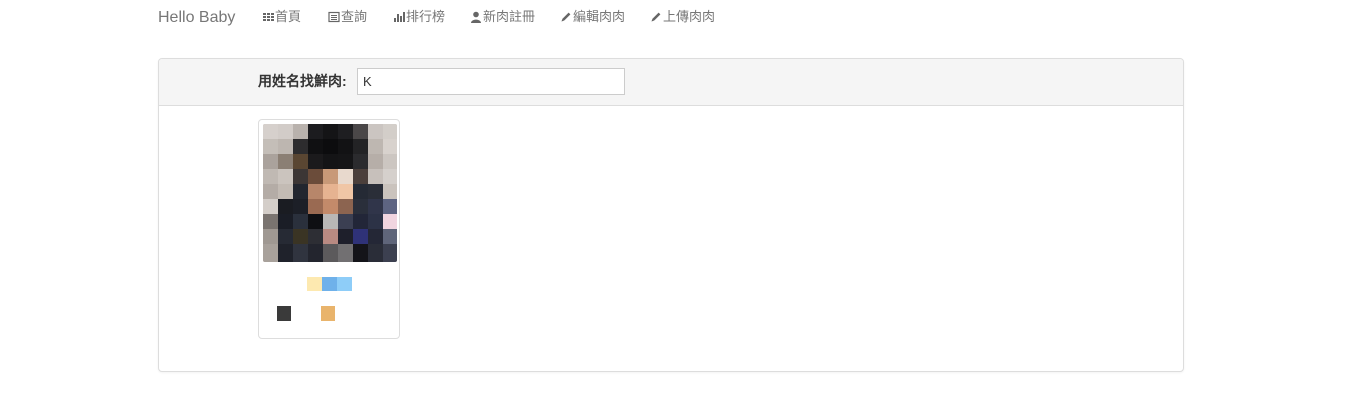  Describe the element at coordinates (302, 81) in the screenshot. I see `search-label: 用姓名找鮮肉:` at that location.